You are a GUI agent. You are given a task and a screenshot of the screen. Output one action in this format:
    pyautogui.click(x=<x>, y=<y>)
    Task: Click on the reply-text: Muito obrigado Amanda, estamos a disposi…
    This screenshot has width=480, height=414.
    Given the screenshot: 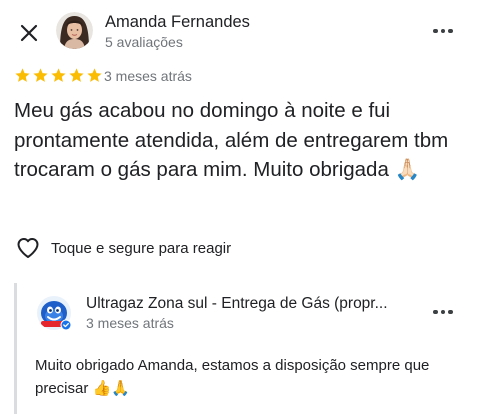 What is the action you would take?
    pyautogui.click(x=232, y=377)
    